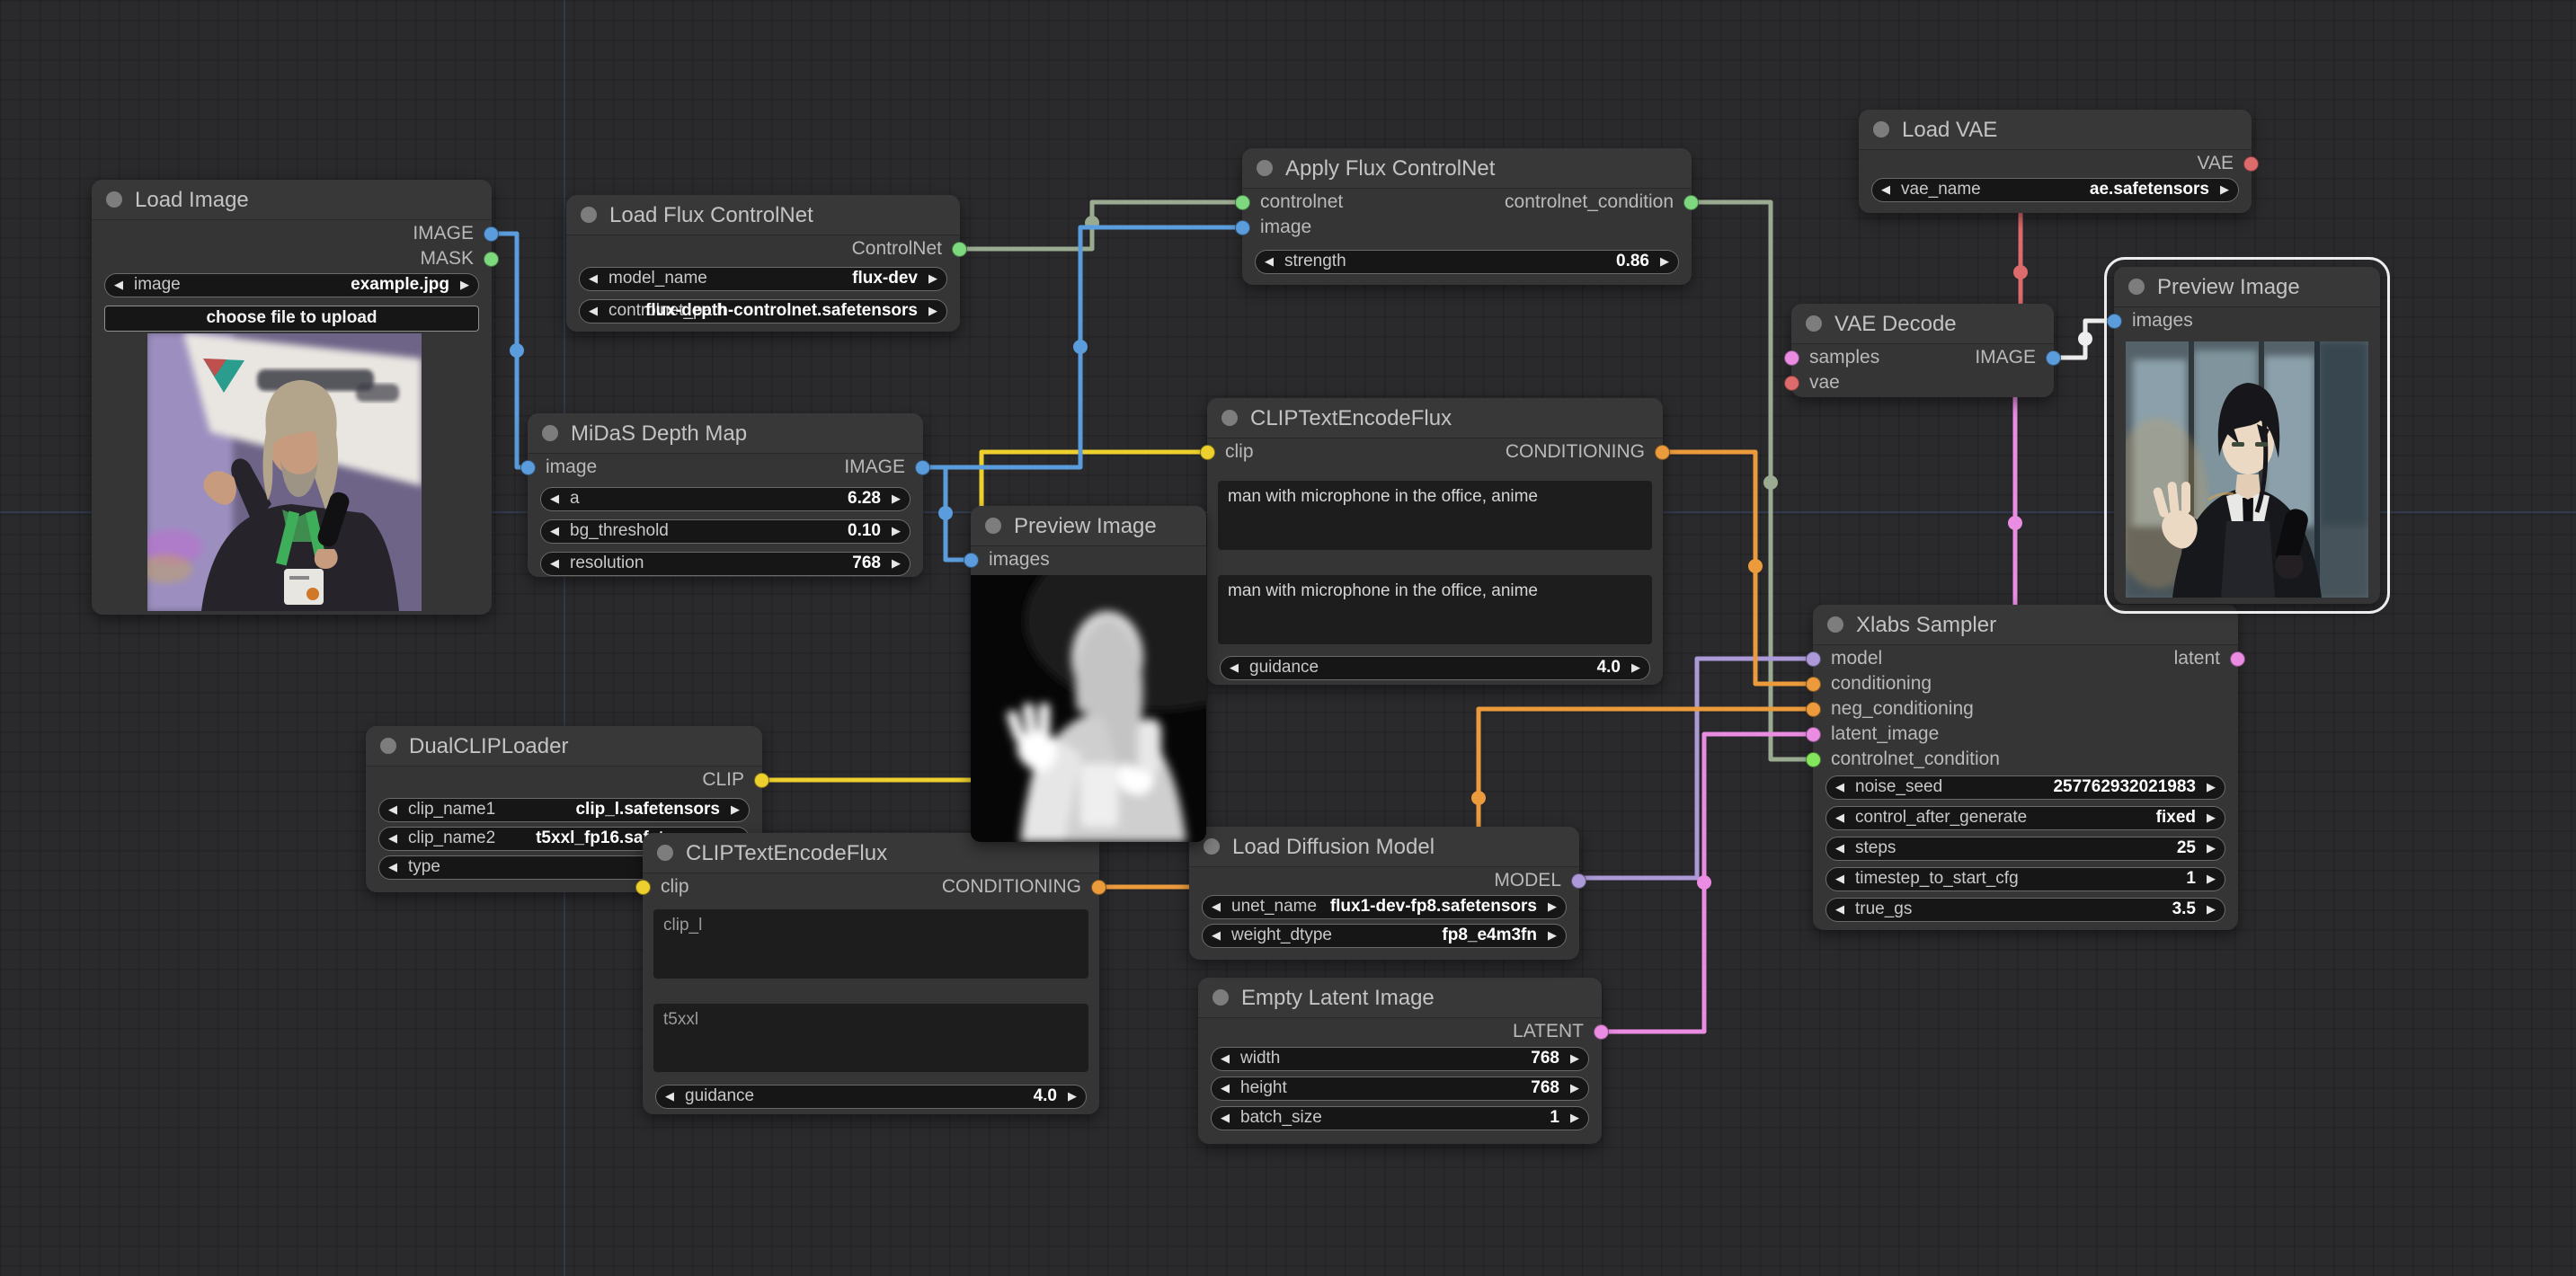 This screenshot has width=2576, height=1276. I want to click on preview-image-result-collapse-dot, so click(2136, 287).